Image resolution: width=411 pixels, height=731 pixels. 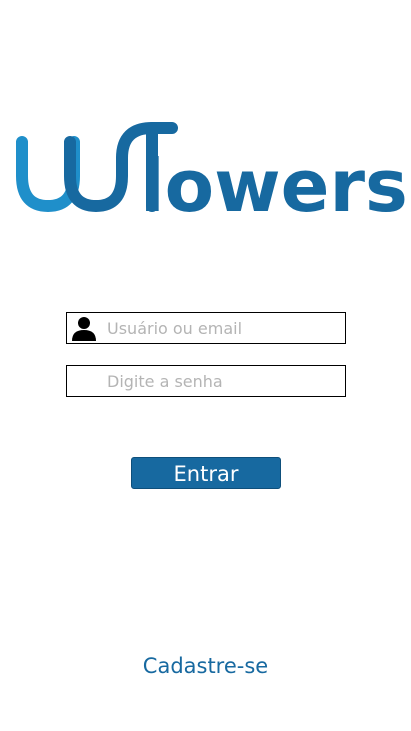 I want to click on signup-link: Cadastre-se, so click(x=205, y=666).